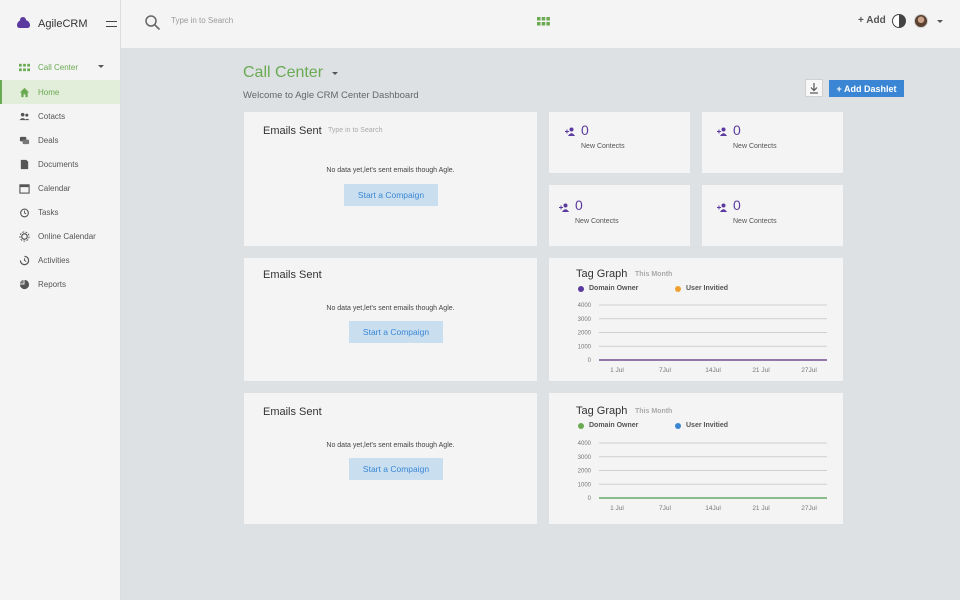  What do you see at coordinates (24, 284) in the screenshot?
I see `reports-icon` at bounding box center [24, 284].